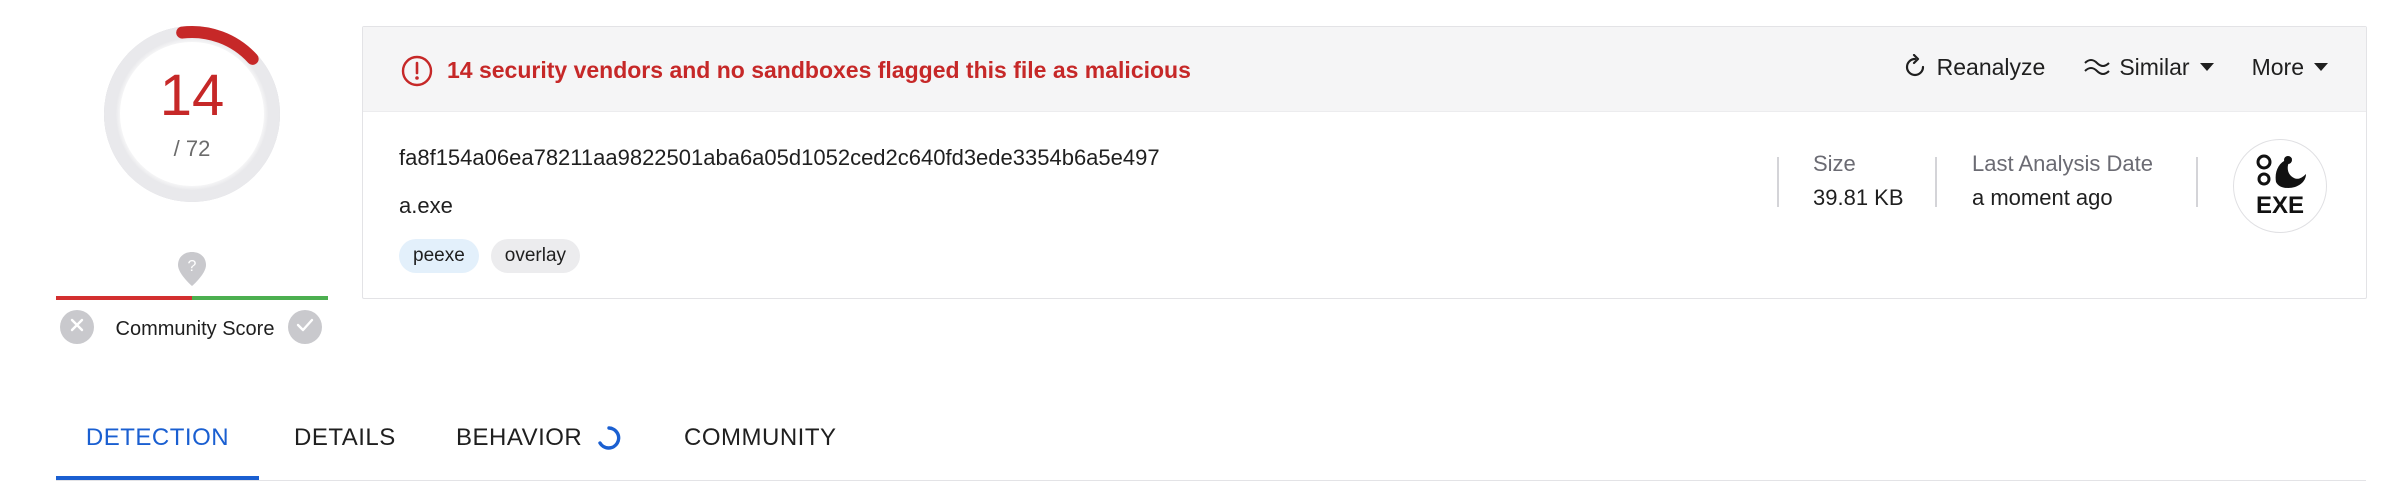  Describe the element at coordinates (760, 452) in the screenshot. I see `tab-community: COMMUNITY` at that location.